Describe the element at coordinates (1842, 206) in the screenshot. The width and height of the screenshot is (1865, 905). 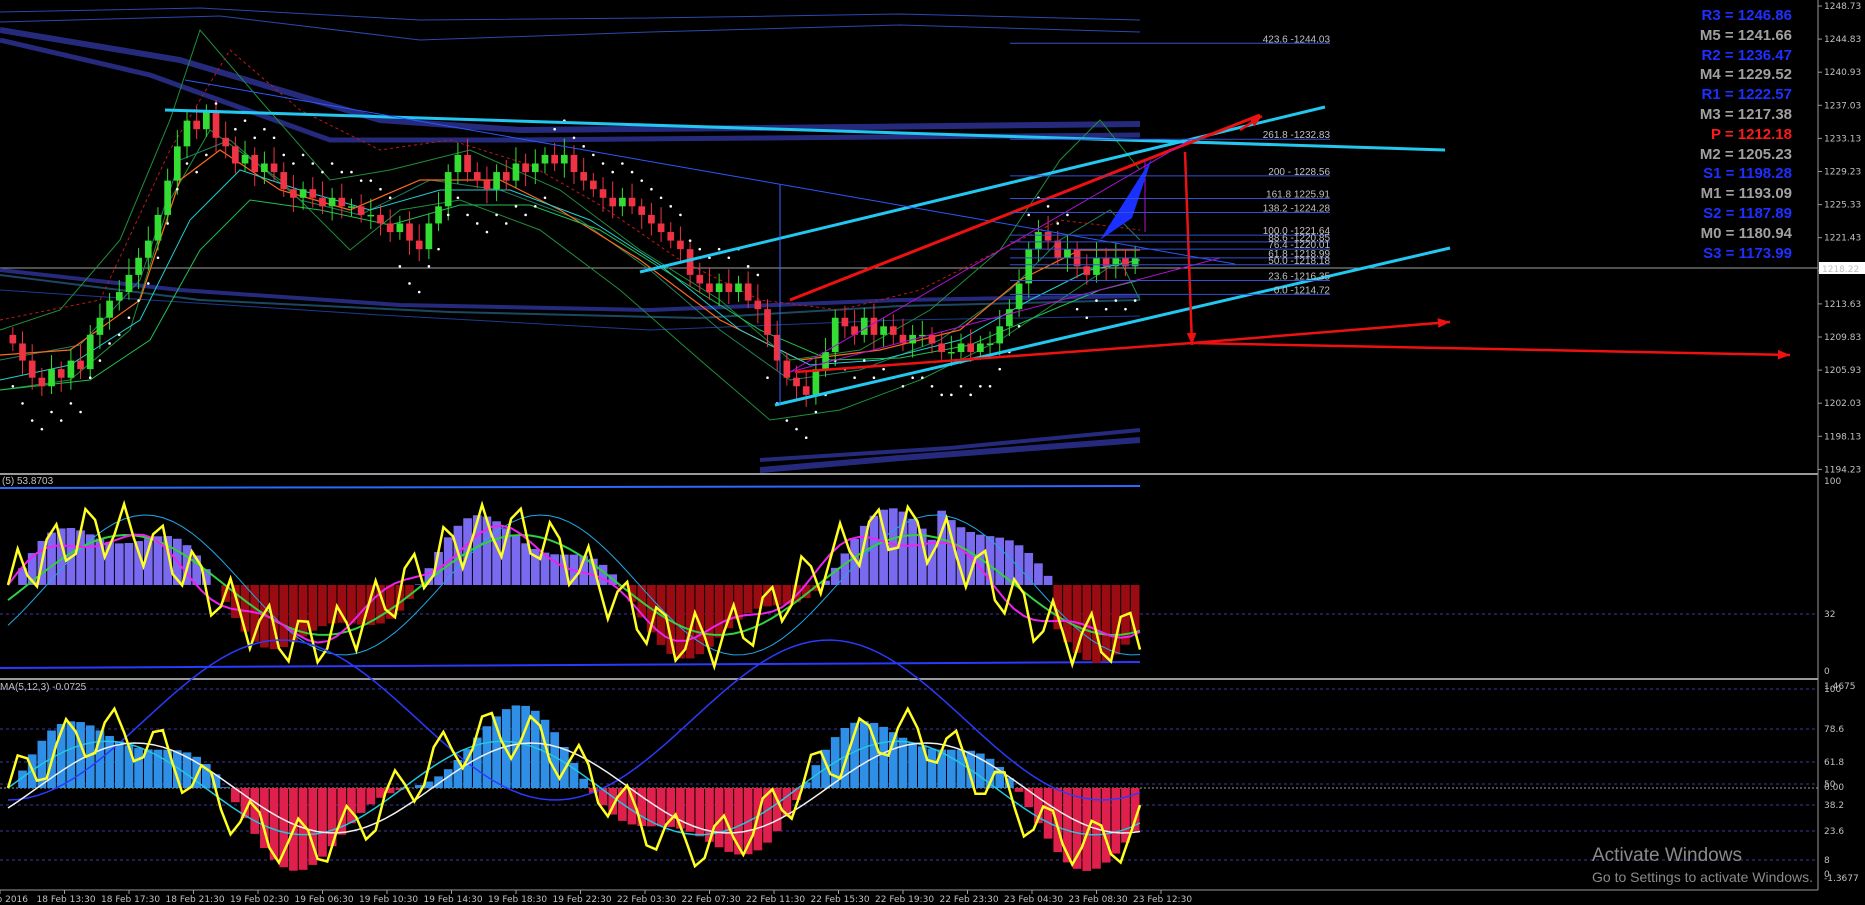
I see `price-tick-label: 1225.33` at that location.